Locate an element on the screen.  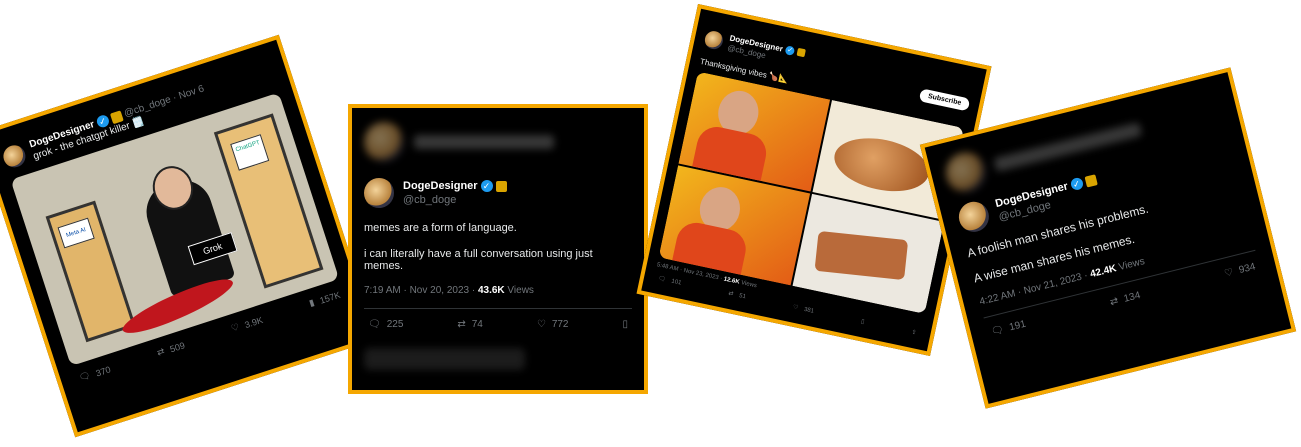
repost-count: 74 is located at coordinates (477, 324).